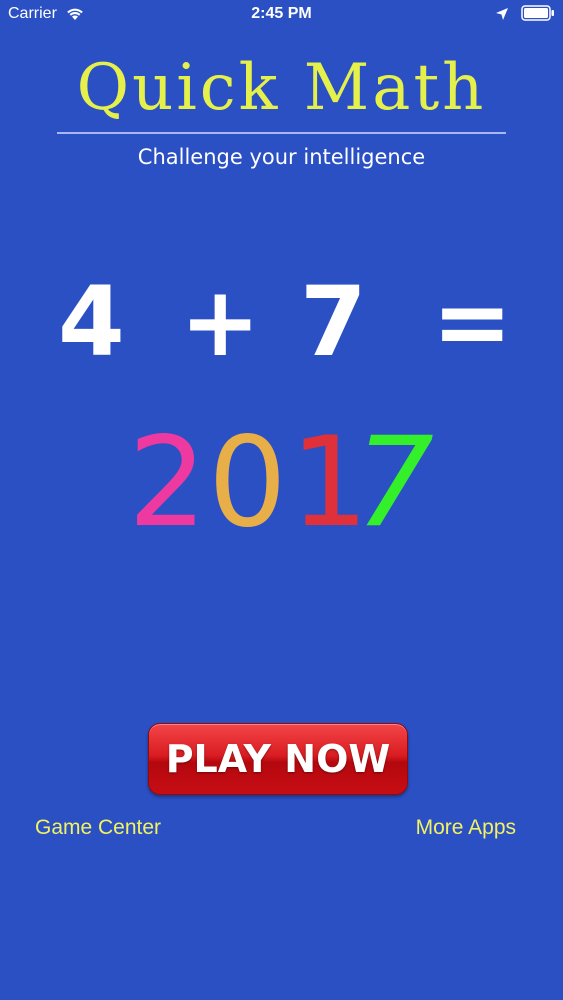 This screenshot has width=563, height=1000. Describe the element at coordinates (91, 322) in the screenshot. I see `operand-a: 4` at that location.